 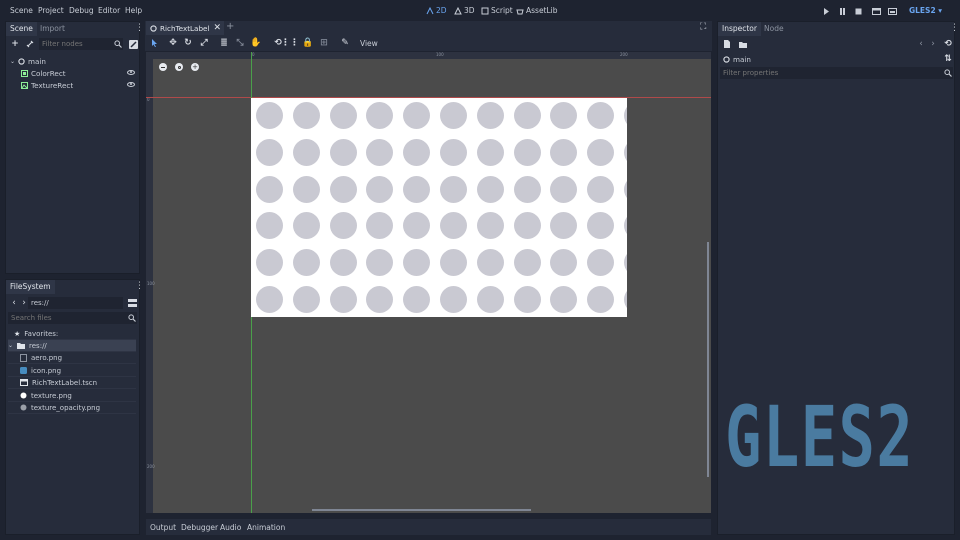 I want to click on move-tool-icon: ✥, so click(x=173, y=43).